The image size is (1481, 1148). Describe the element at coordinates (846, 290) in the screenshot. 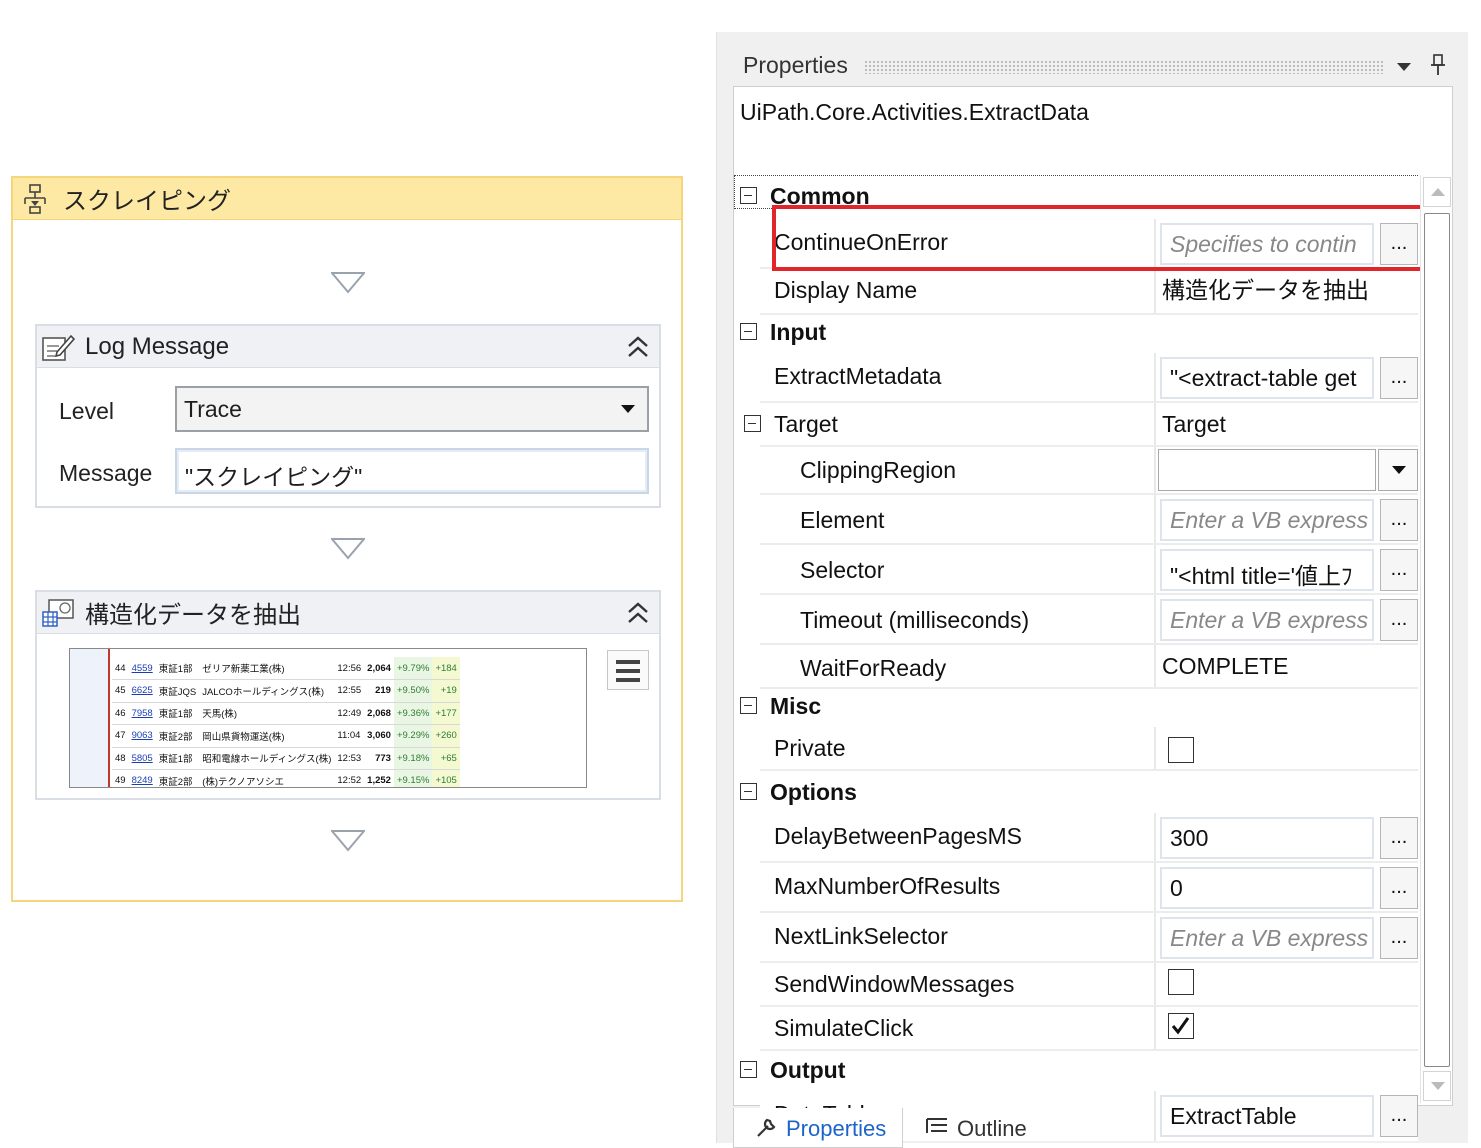

I see `property-label: Display Name` at that location.